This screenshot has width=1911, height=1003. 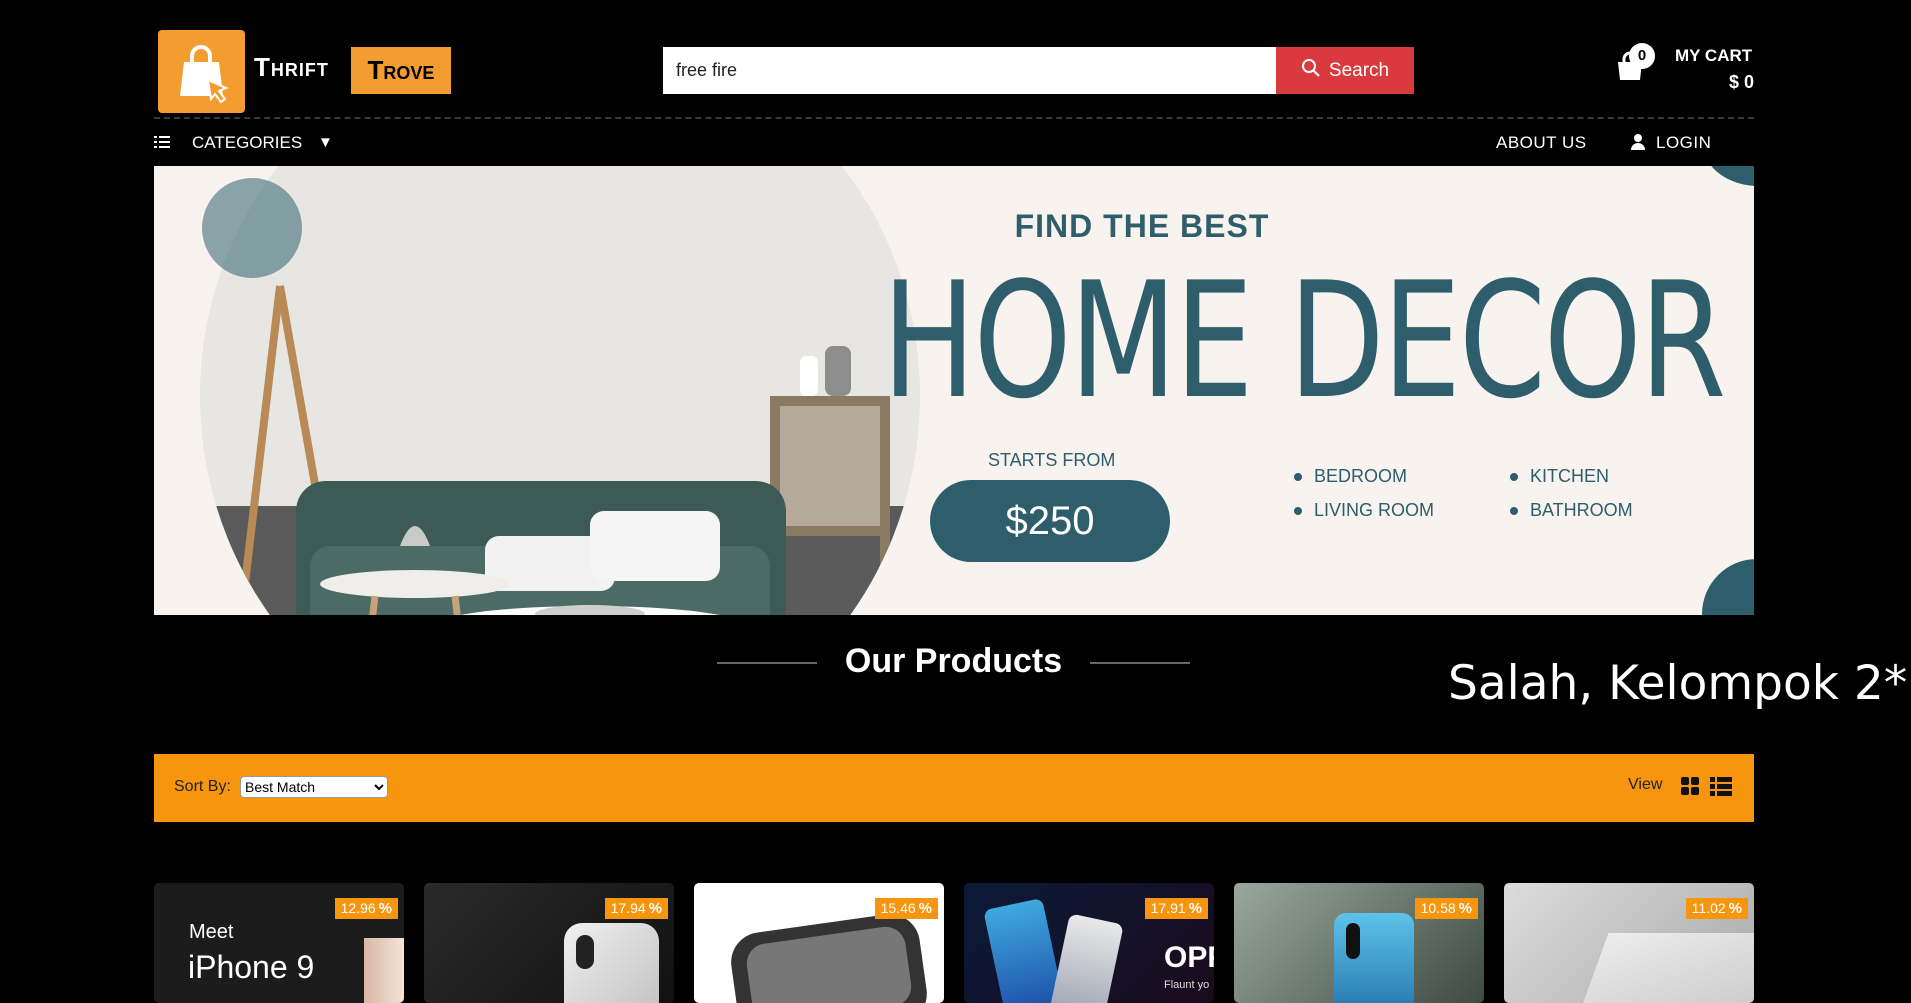 I want to click on search-button-label: Search, so click(x=1359, y=70).